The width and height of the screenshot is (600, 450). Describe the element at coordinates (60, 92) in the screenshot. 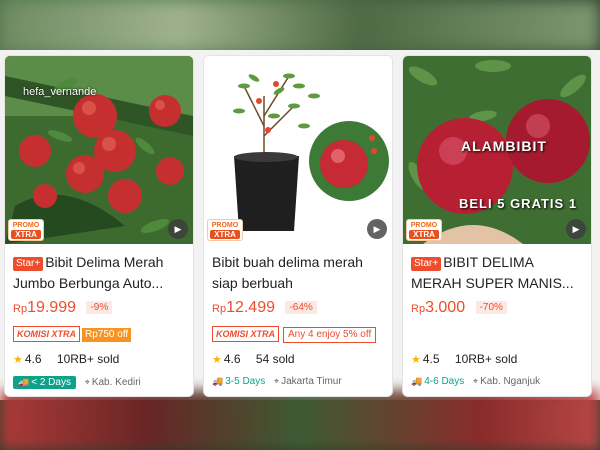

I see `photo-watermark: hefa_vernande` at that location.